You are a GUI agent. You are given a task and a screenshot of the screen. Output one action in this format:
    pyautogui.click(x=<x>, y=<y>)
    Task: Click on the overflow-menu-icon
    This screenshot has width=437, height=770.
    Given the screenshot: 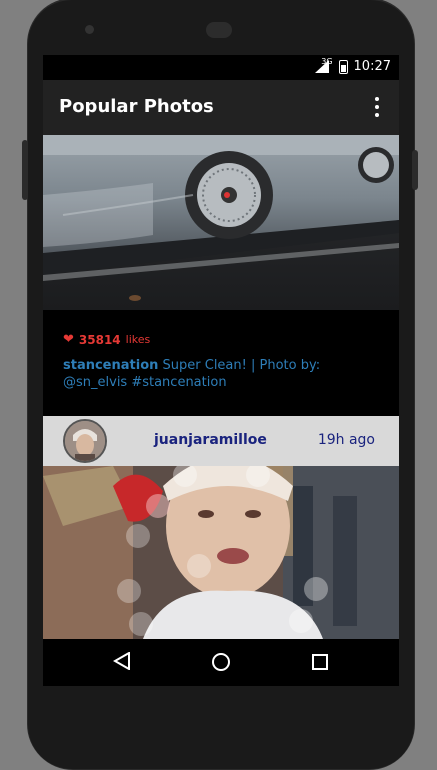 What is the action you would take?
    pyautogui.click(x=377, y=107)
    